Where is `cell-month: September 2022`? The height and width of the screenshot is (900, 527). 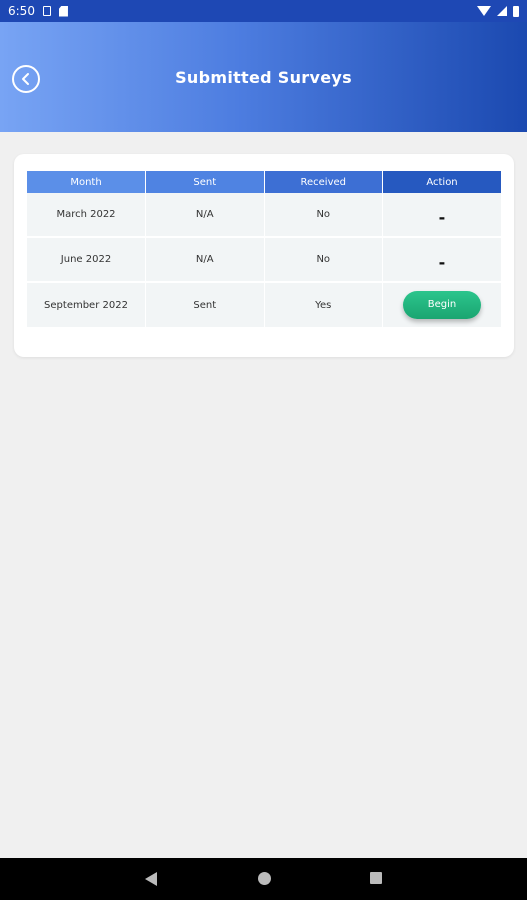
cell-month: September 2022 is located at coordinates (86, 305).